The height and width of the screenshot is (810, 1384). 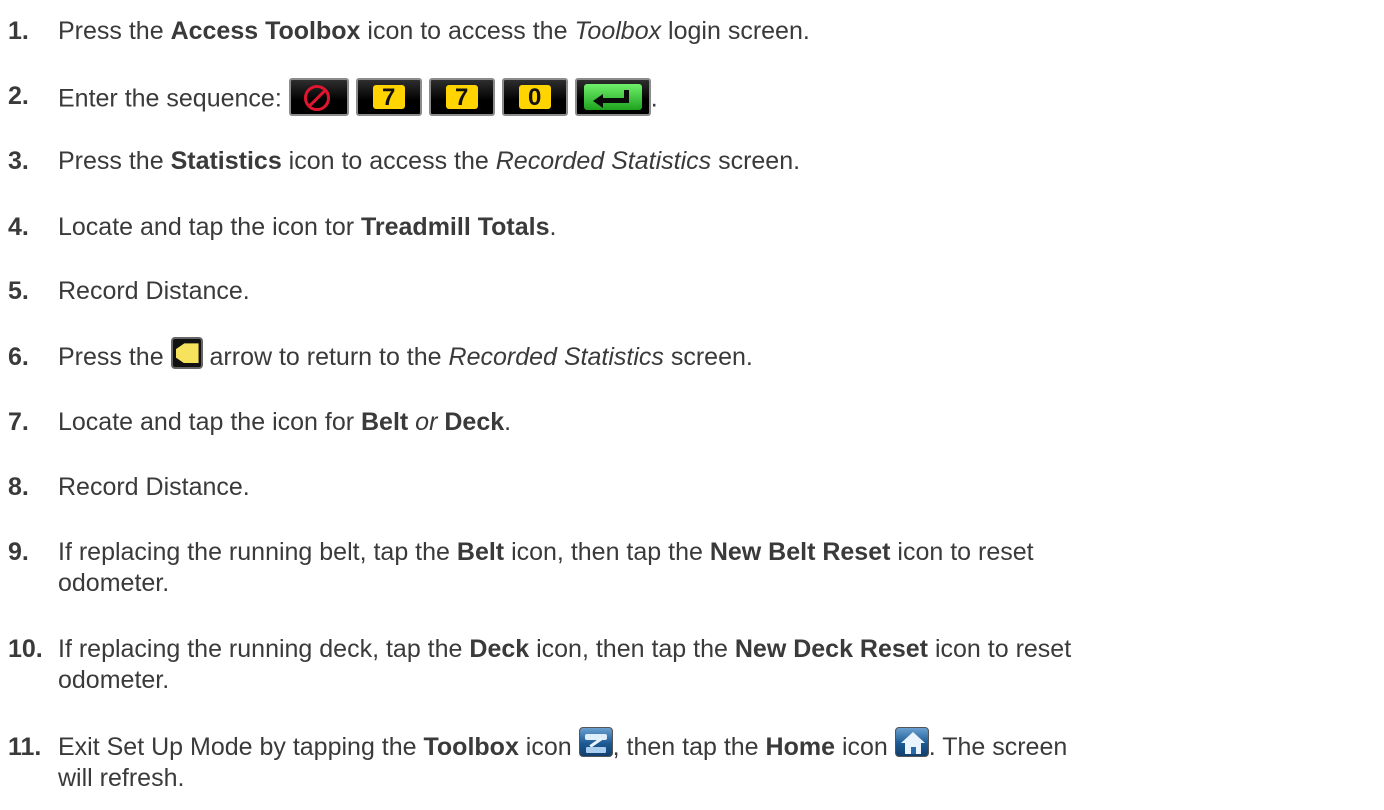 What do you see at coordinates (831, 649) in the screenshot?
I see `new-deck-reset-label: New Deck Reset` at bounding box center [831, 649].